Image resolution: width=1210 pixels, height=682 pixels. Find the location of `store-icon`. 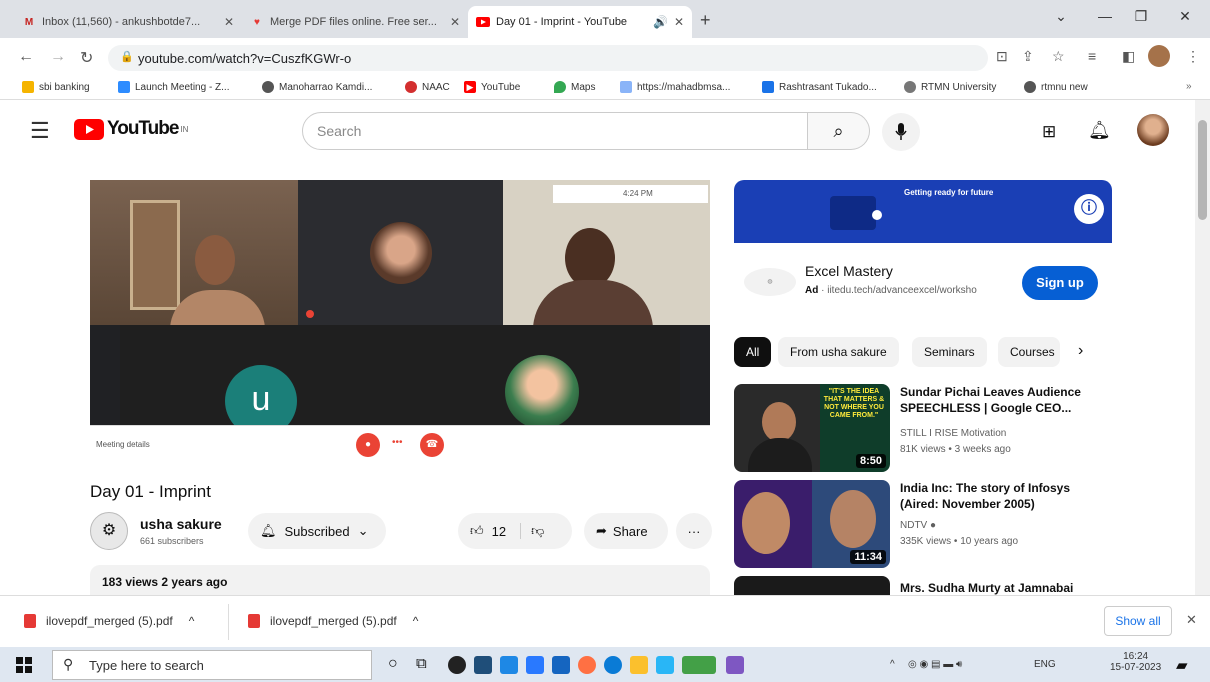

store-icon is located at coordinates (483, 665).